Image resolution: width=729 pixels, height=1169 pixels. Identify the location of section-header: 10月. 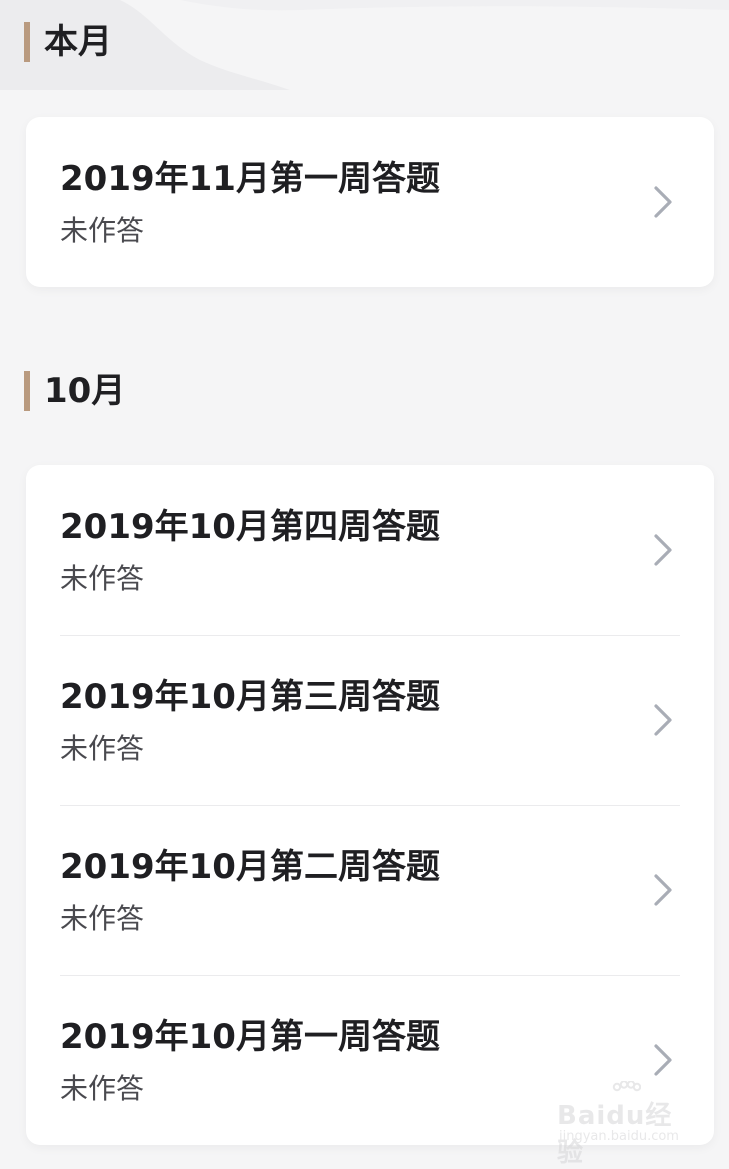
(74, 391).